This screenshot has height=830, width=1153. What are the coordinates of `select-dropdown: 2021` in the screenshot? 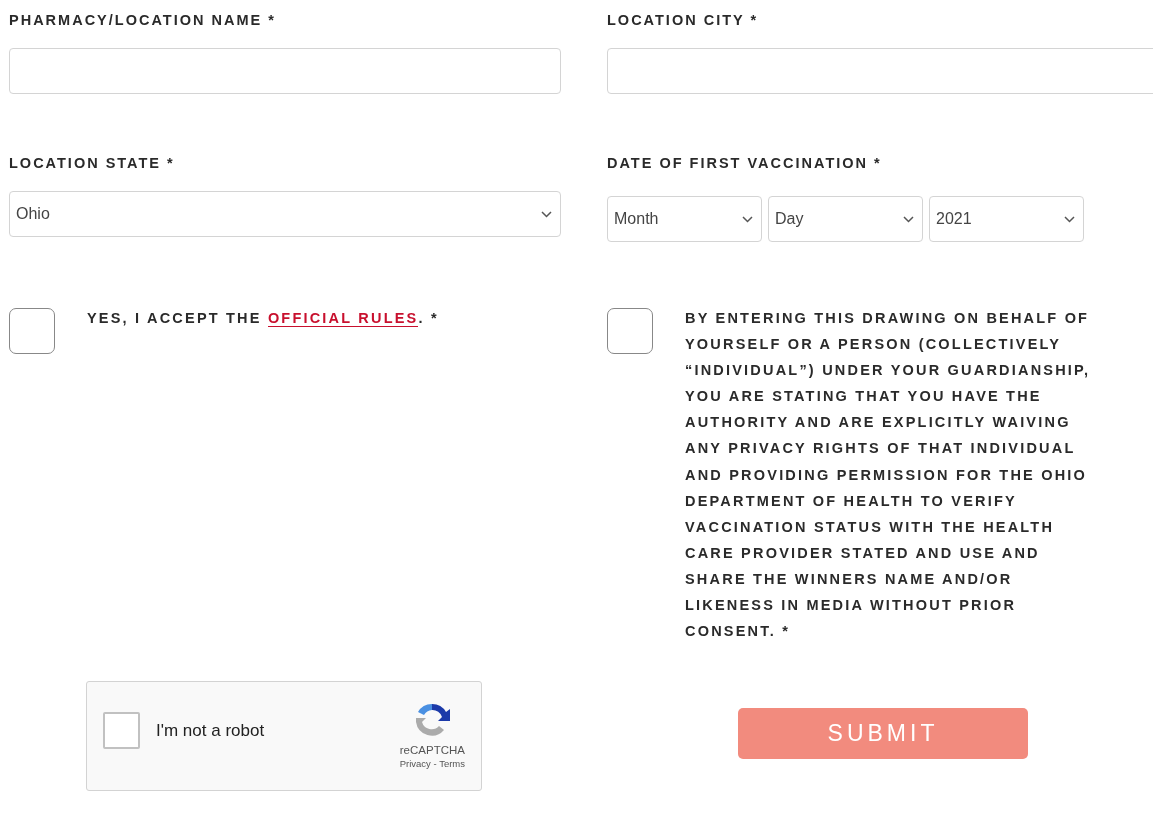 It's located at (1006, 219).